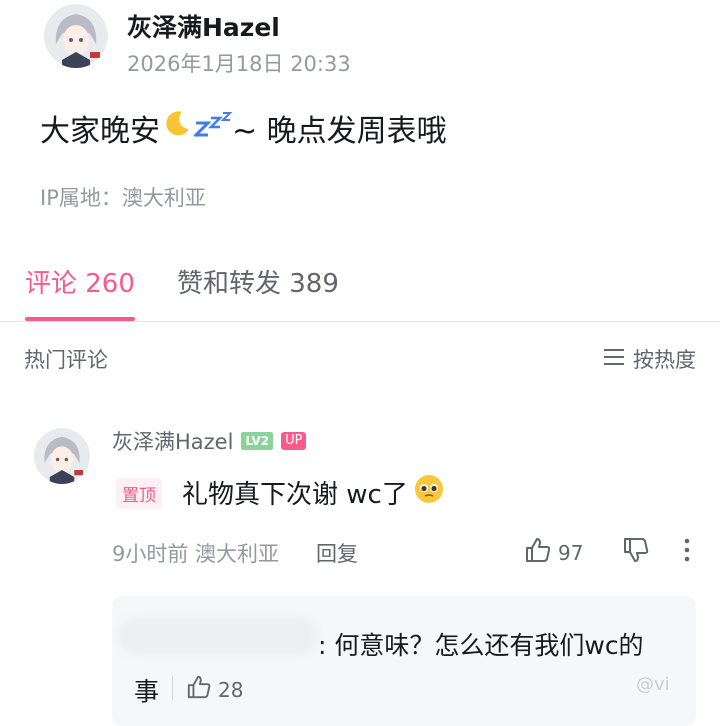 Image resolution: width=720 pixels, height=726 pixels. I want to click on sort-label: 按热度, so click(664, 360).